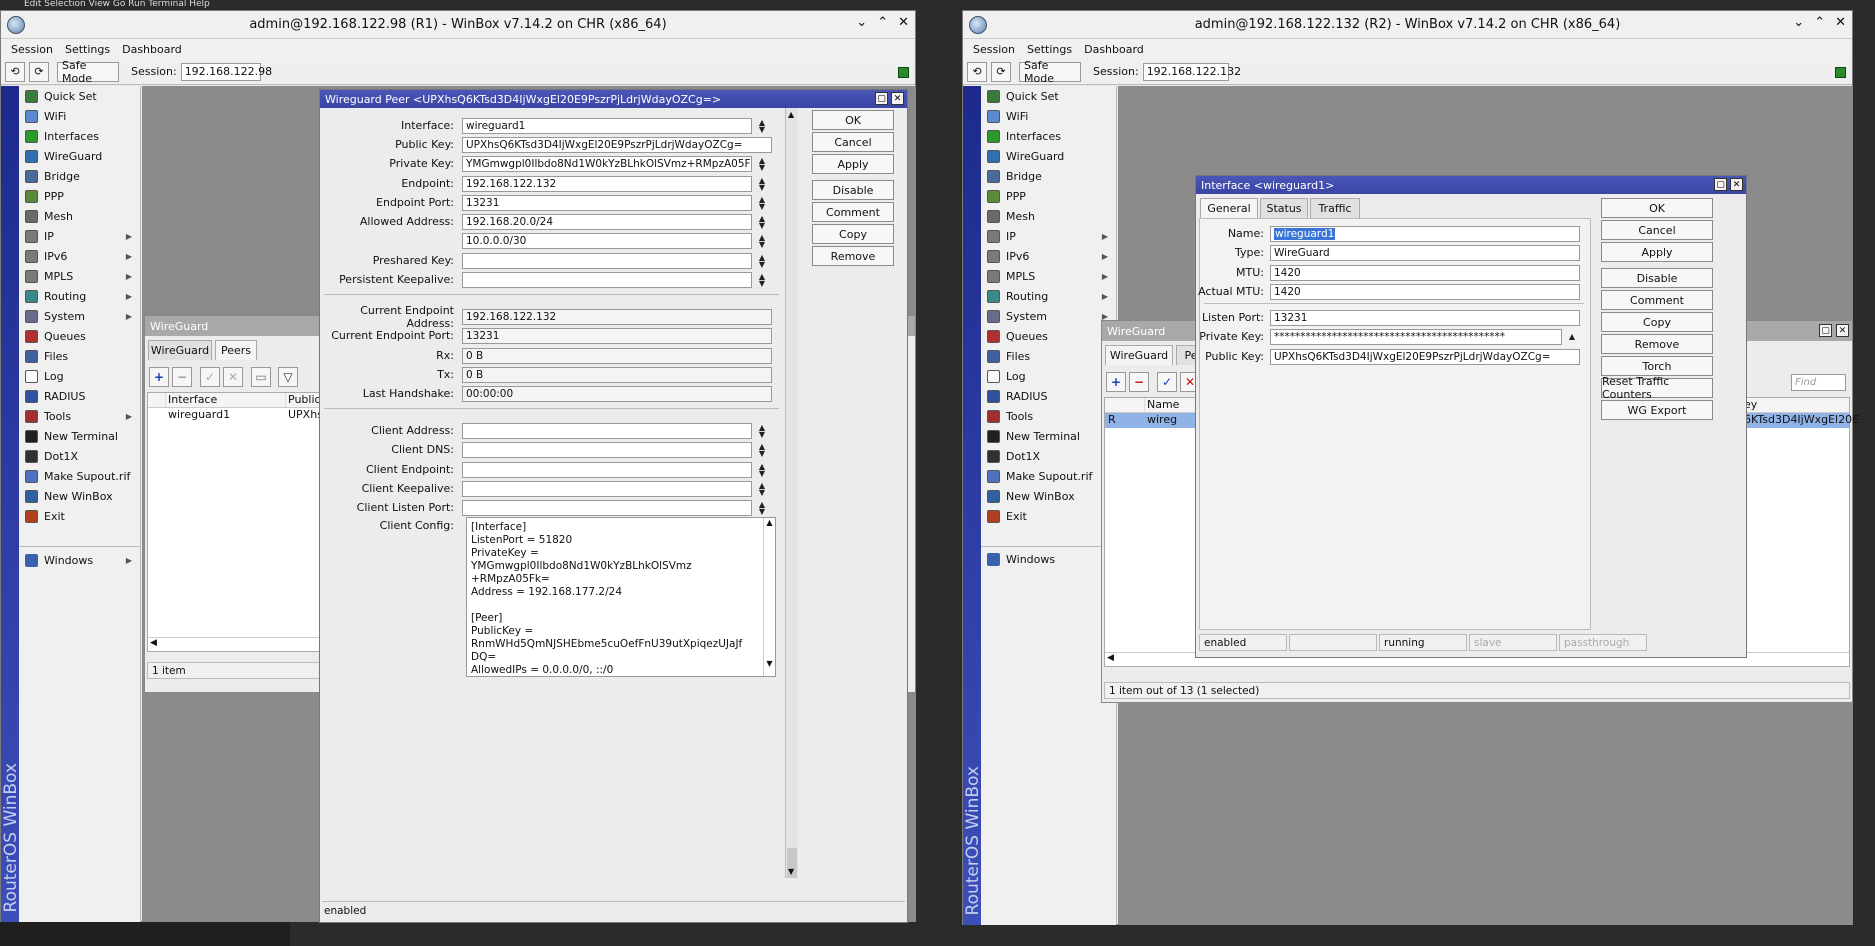  Describe the element at coordinates (79, 296) in the screenshot. I see `sidebar-item-routing: Routing ▶` at that location.